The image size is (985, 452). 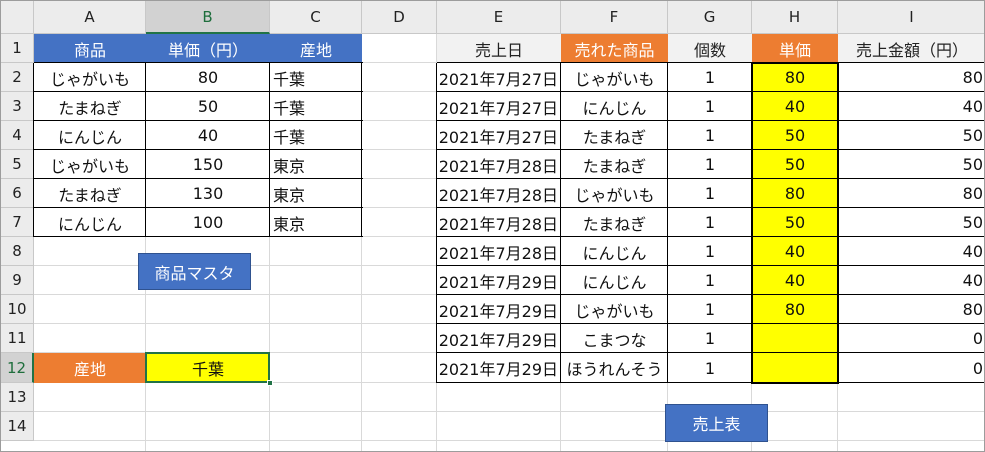 What do you see at coordinates (17, 309) in the screenshot?
I see `row-header-10: 10` at bounding box center [17, 309].